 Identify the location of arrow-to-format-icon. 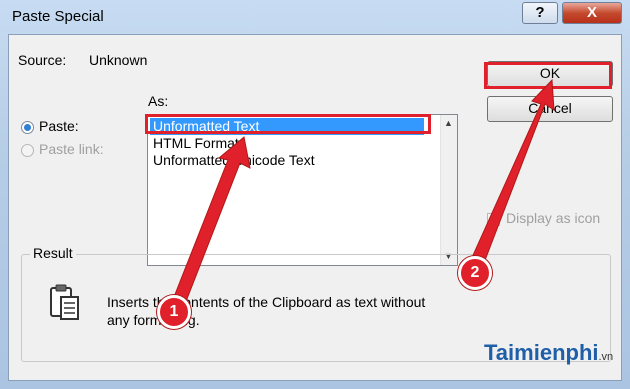
(211, 220).